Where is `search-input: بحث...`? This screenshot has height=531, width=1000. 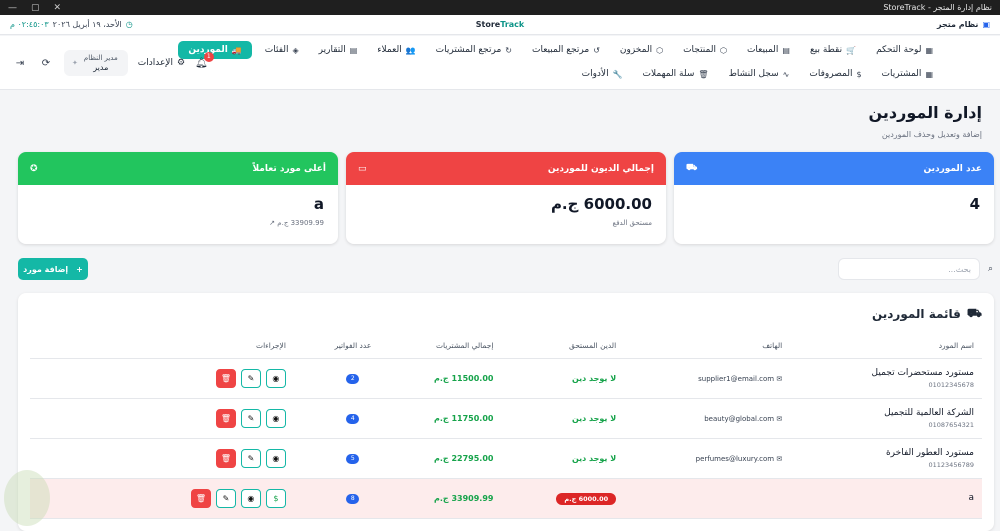 search-input: بحث... is located at coordinates (959, 269).